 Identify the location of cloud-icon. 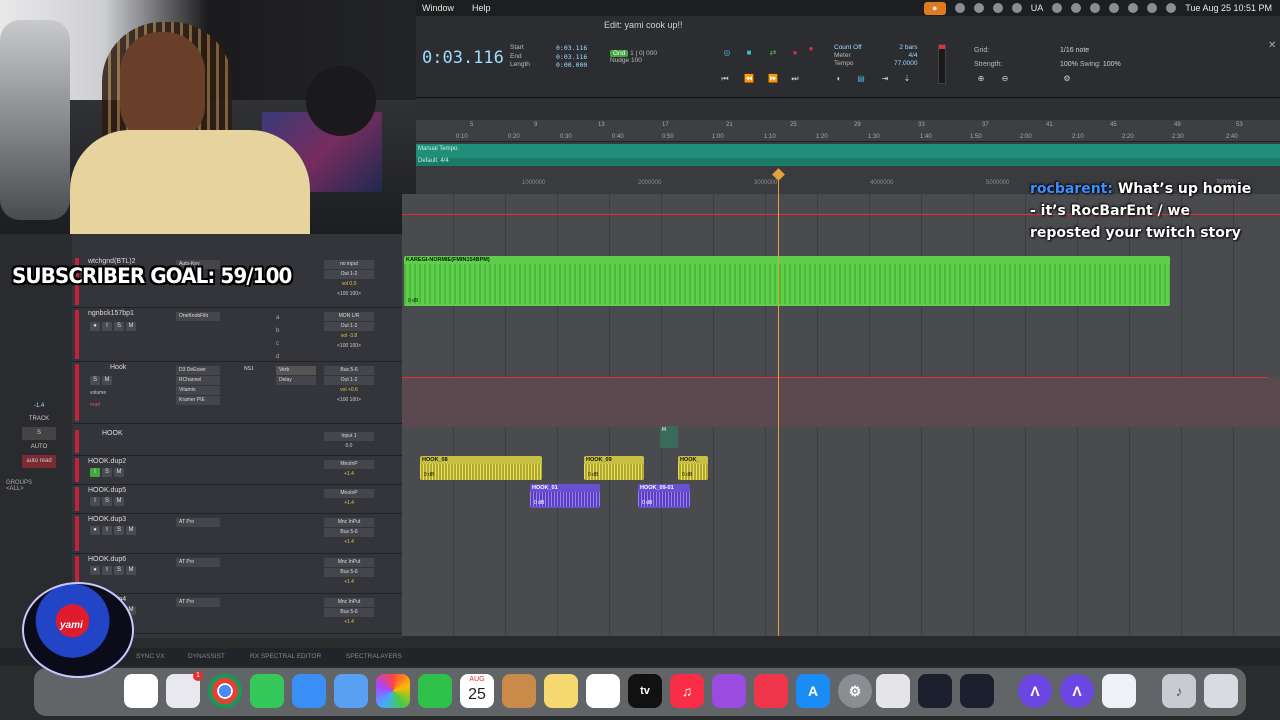
(997, 8).